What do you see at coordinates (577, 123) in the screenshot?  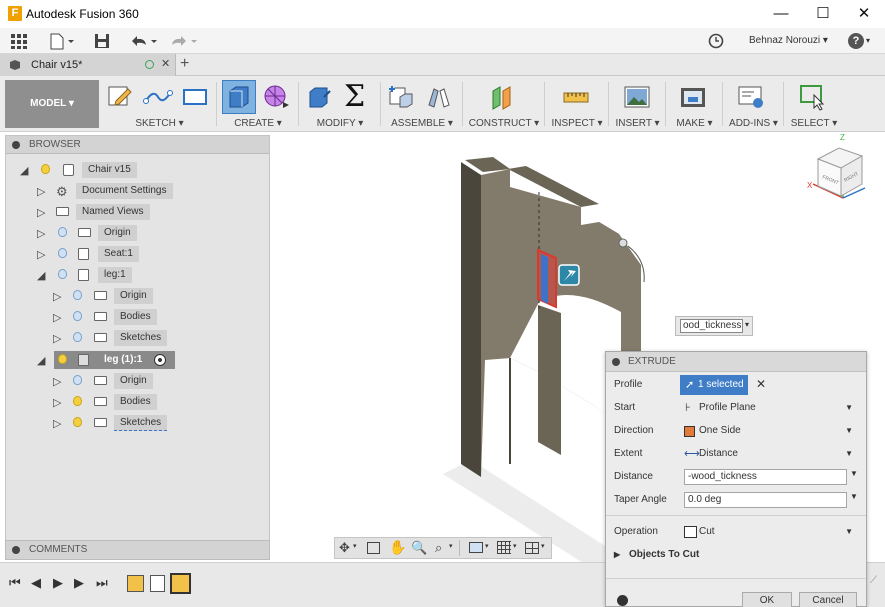 I see `inspect-menu: INSPECT ▾` at bounding box center [577, 123].